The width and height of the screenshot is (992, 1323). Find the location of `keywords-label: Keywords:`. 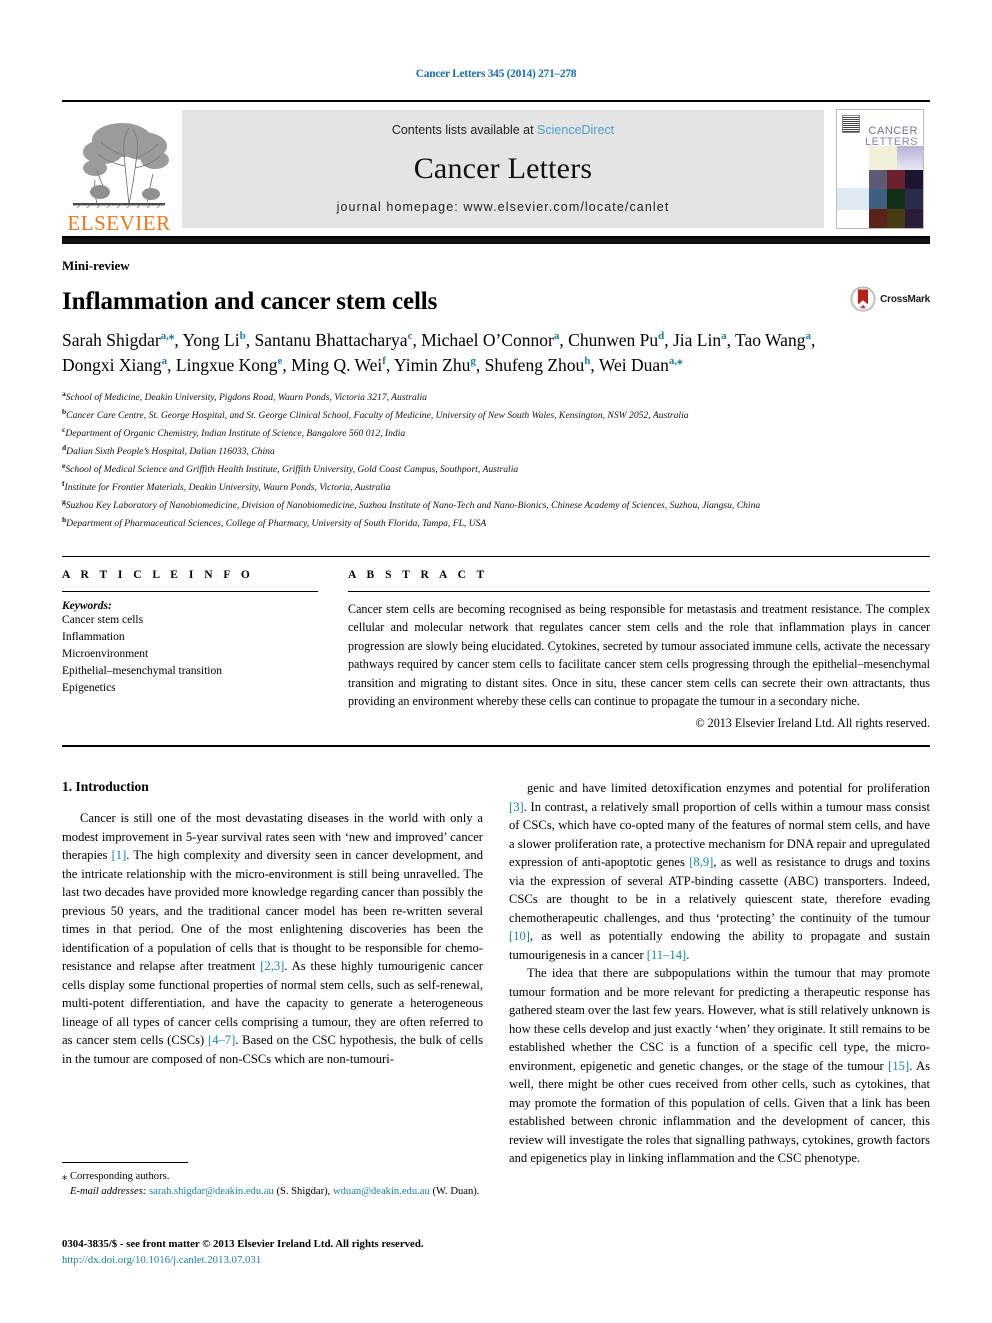

keywords-label: Keywords: is located at coordinates (87, 606).